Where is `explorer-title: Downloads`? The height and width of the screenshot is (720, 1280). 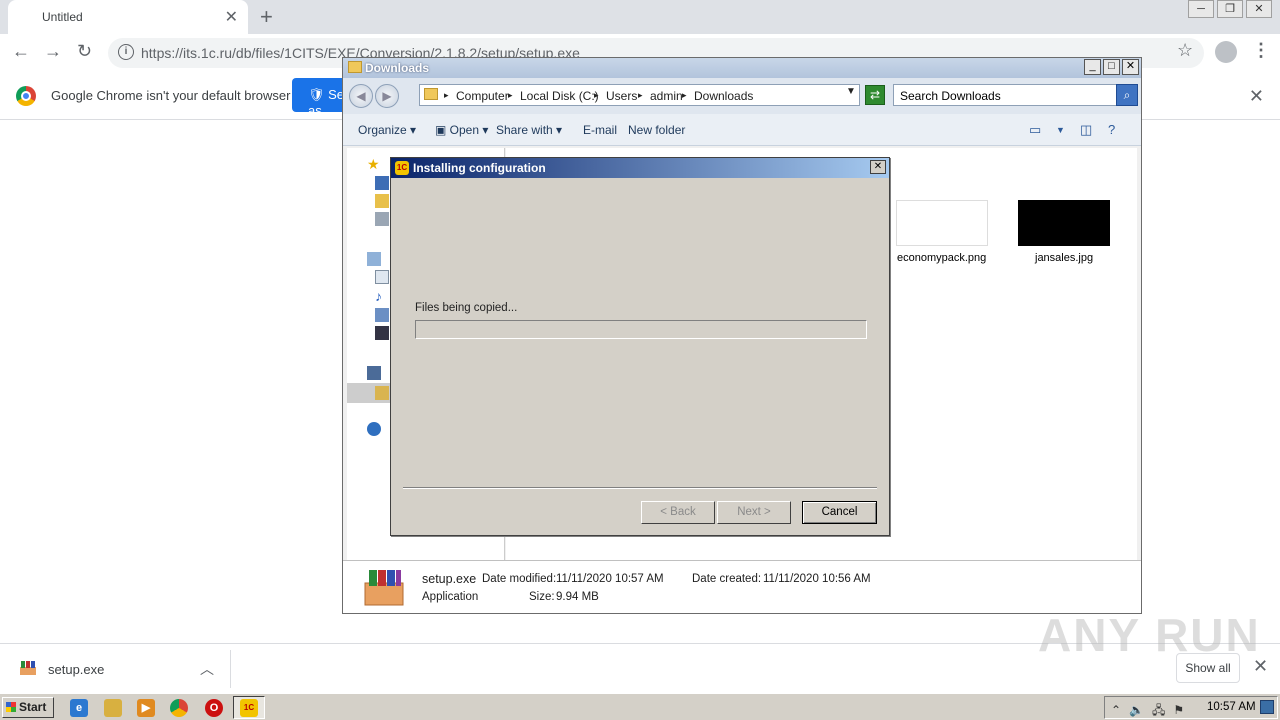 explorer-title: Downloads is located at coordinates (397, 68).